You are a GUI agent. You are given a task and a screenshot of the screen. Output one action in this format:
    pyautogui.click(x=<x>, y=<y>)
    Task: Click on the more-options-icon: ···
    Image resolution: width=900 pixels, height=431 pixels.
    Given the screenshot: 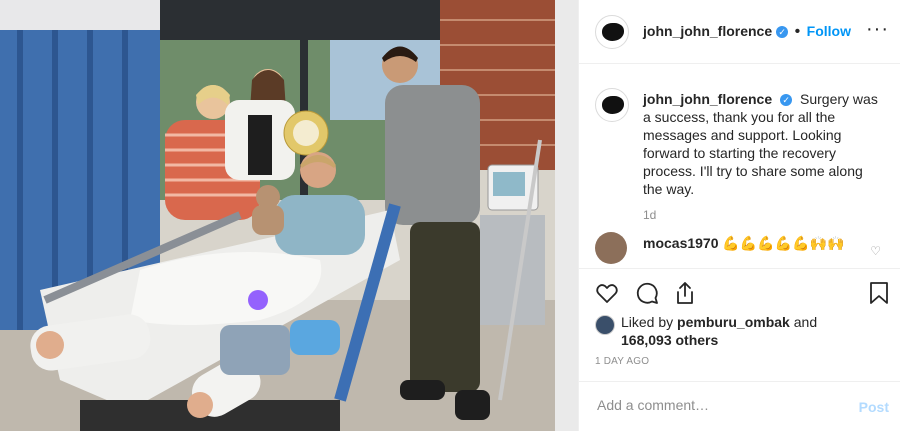 What is the action you would take?
    pyautogui.click(x=877, y=29)
    